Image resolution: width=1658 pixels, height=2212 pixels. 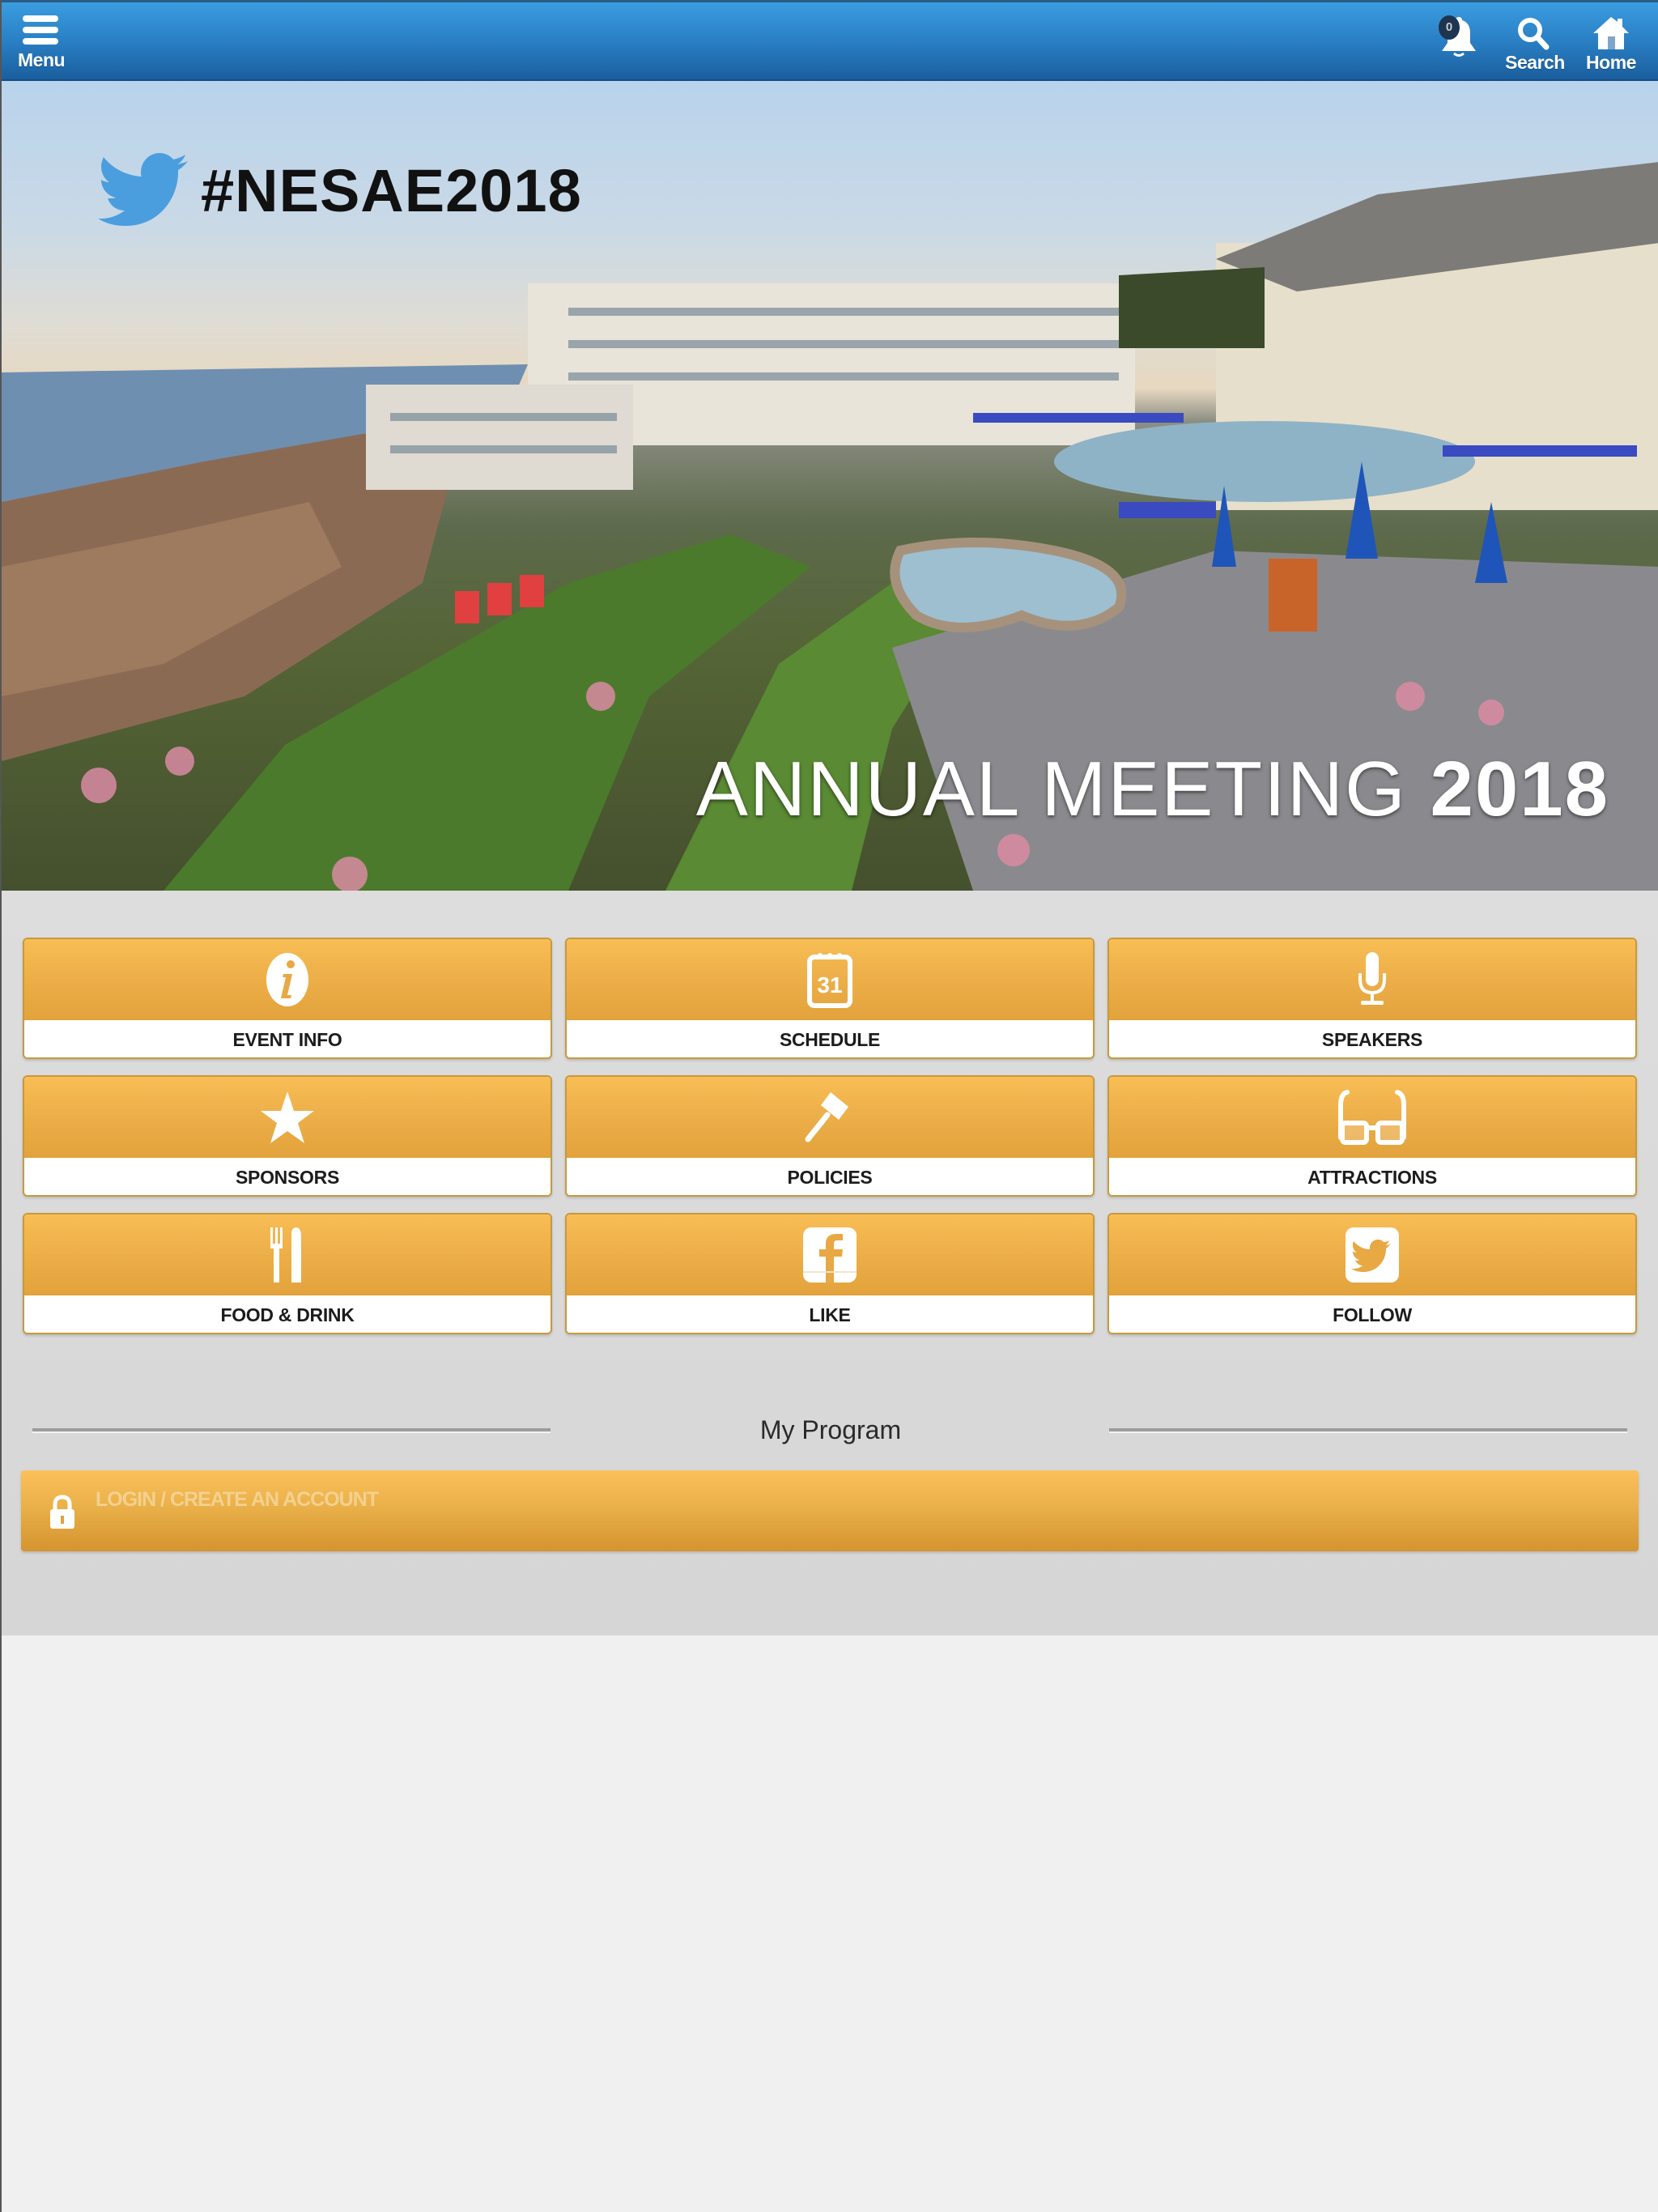 I want to click on tile-attractions: ATTRACTIONS, so click(x=1372, y=1136).